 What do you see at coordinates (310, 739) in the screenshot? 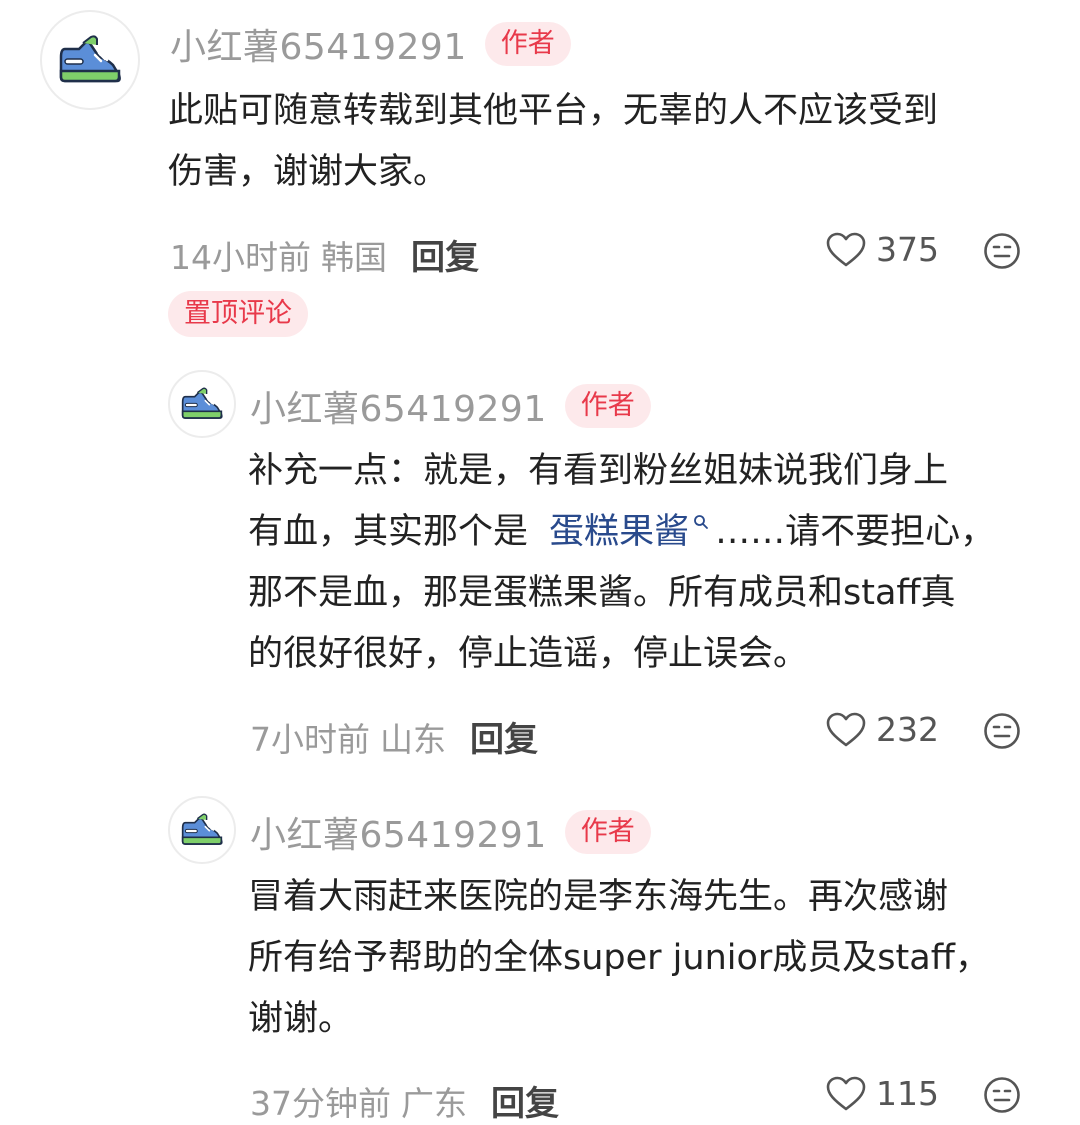
I see `comment-time: 7小时前` at bounding box center [310, 739].